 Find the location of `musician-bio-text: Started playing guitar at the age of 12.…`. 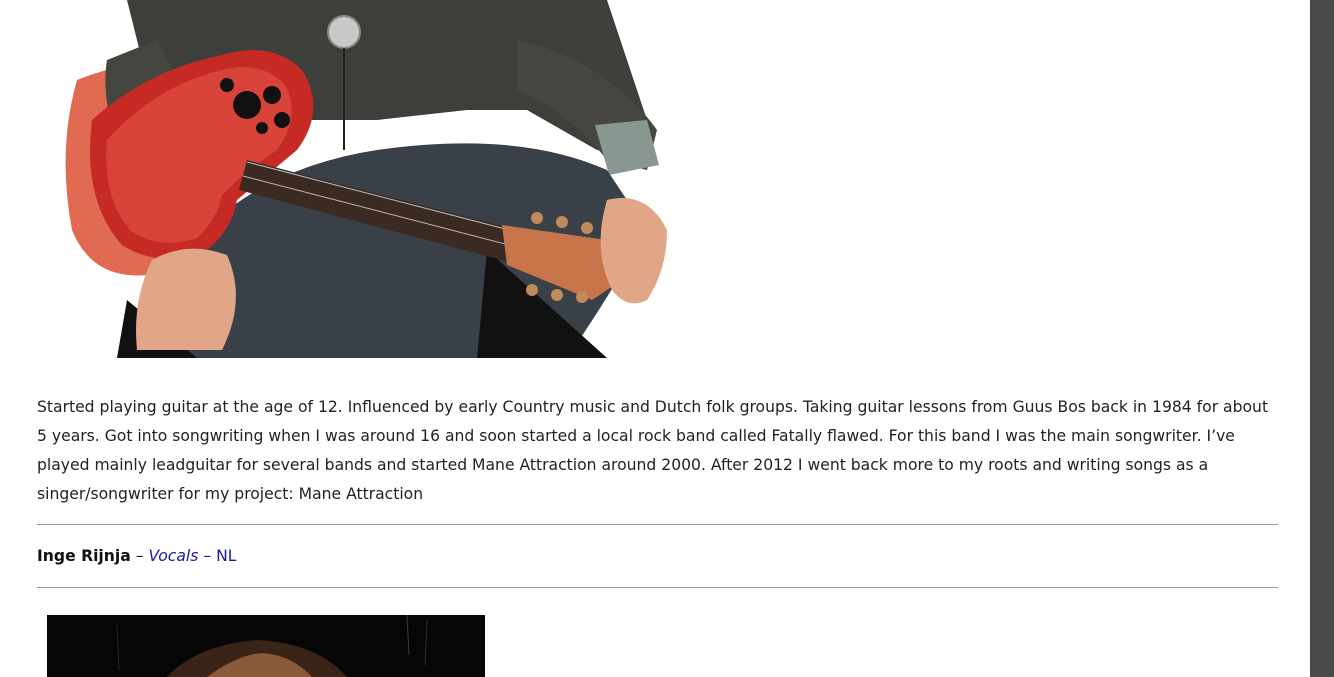

musician-bio-text: Started playing guitar at the age of 12.… is located at coordinates (653, 450).